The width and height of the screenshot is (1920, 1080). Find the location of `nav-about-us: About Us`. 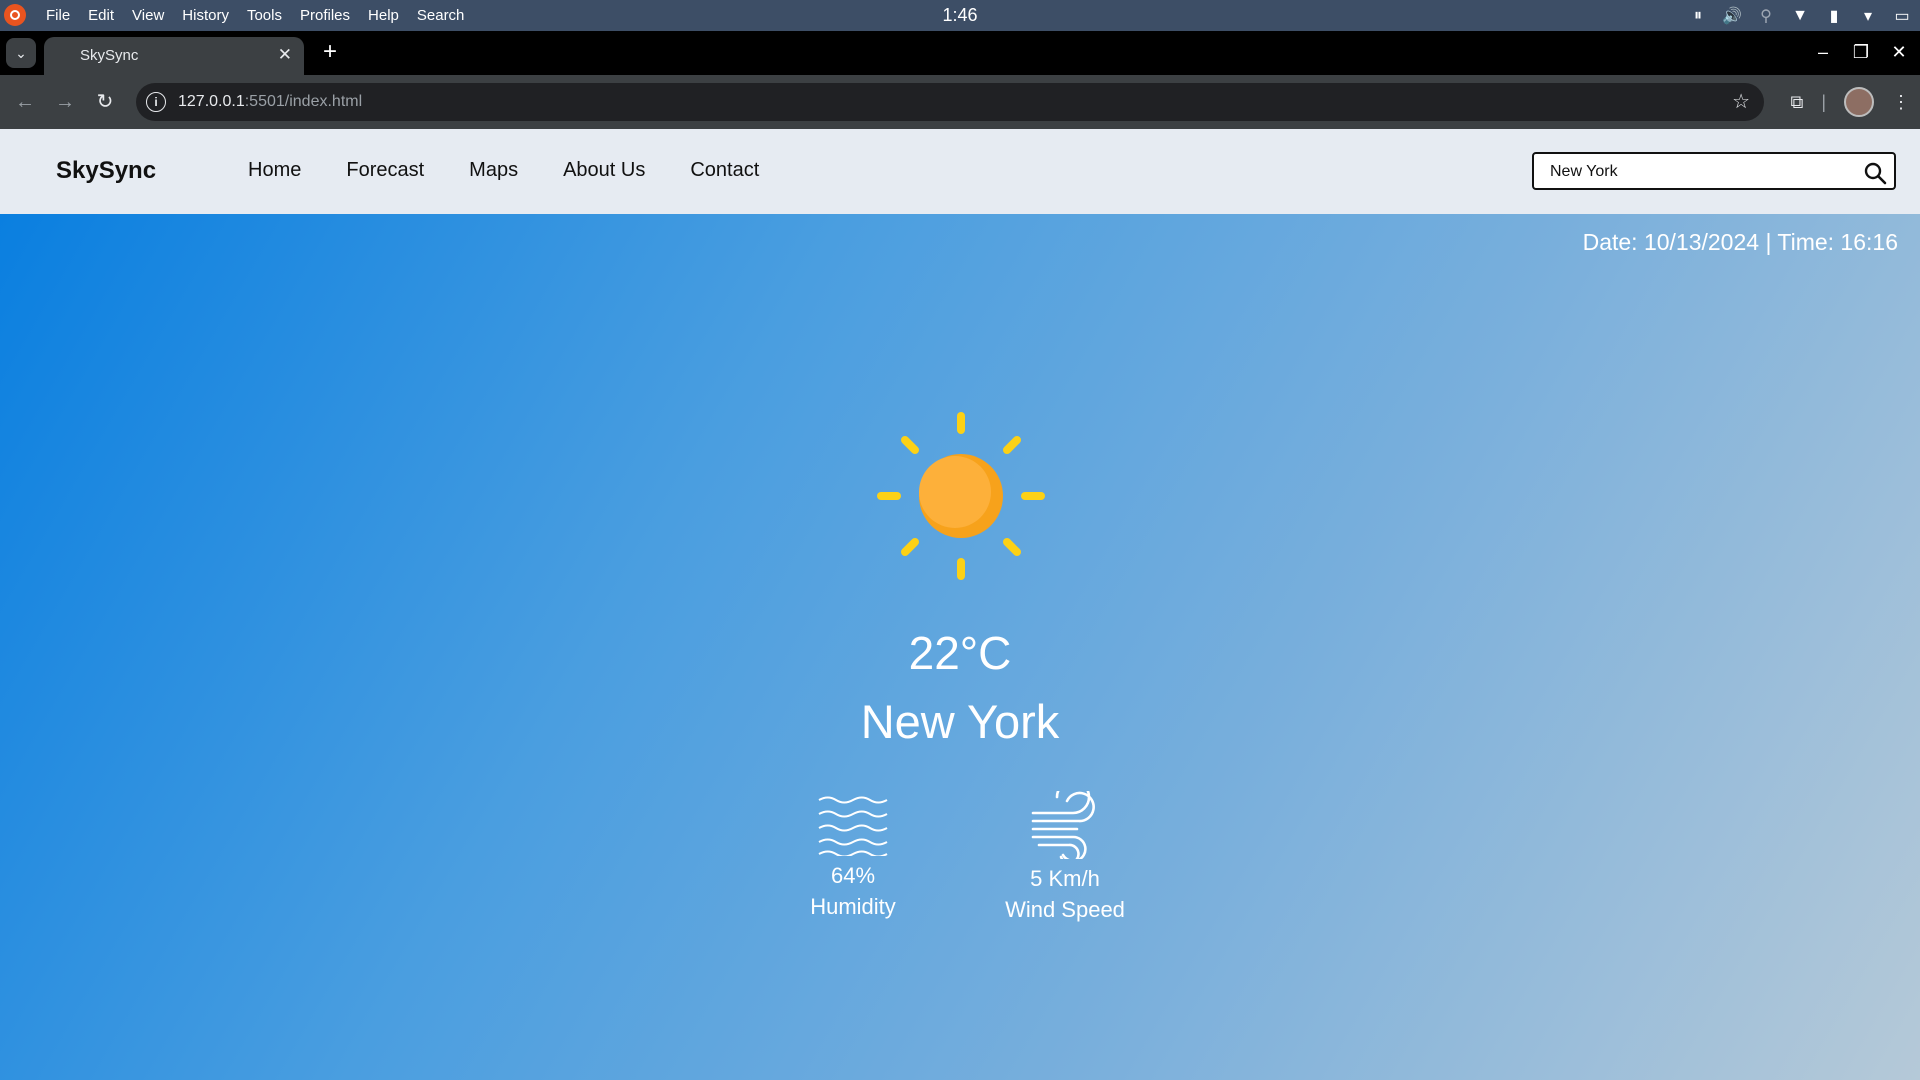

nav-about-us: About Us is located at coordinates (604, 170).